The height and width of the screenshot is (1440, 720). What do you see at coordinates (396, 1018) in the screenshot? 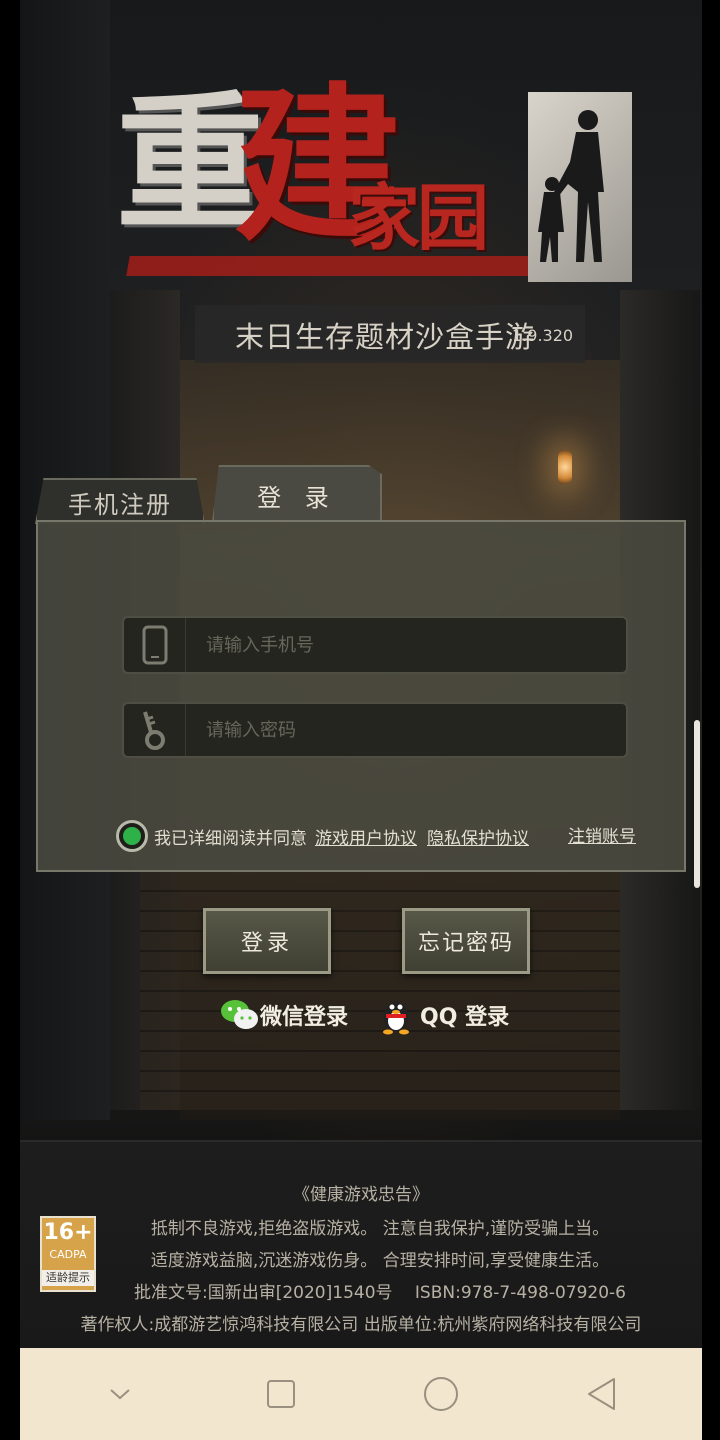
I see `qq-penguin-icon` at bounding box center [396, 1018].